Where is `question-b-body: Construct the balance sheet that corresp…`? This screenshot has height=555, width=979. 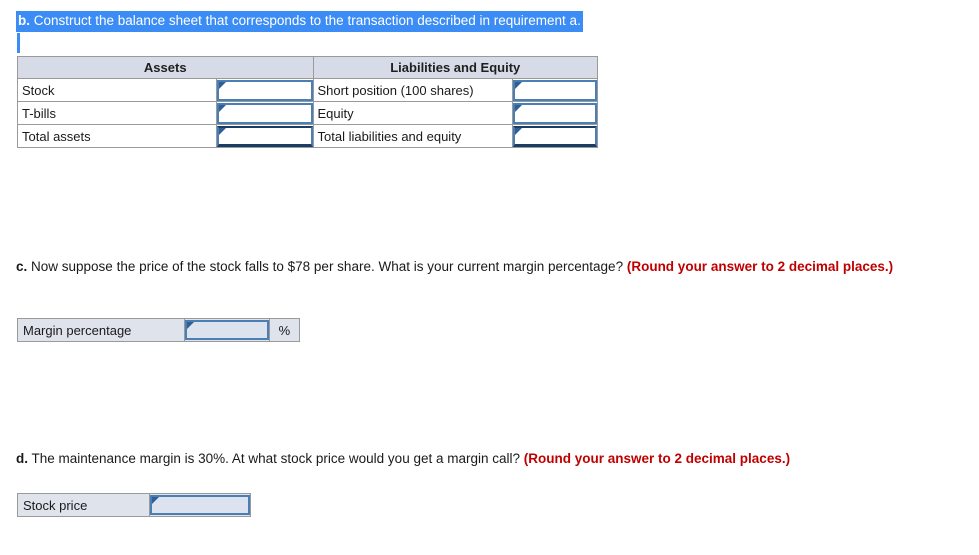 question-b-body: Construct the balance sheet that corresp… is located at coordinates (305, 20).